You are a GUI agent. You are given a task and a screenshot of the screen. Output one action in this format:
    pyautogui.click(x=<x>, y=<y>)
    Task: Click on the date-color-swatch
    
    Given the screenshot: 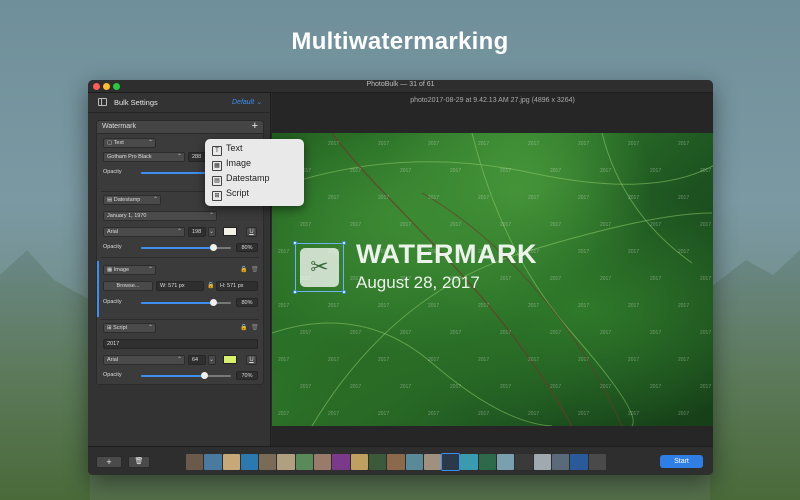 What is the action you would take?
    pyautogui.click(x=230, y=231)
    